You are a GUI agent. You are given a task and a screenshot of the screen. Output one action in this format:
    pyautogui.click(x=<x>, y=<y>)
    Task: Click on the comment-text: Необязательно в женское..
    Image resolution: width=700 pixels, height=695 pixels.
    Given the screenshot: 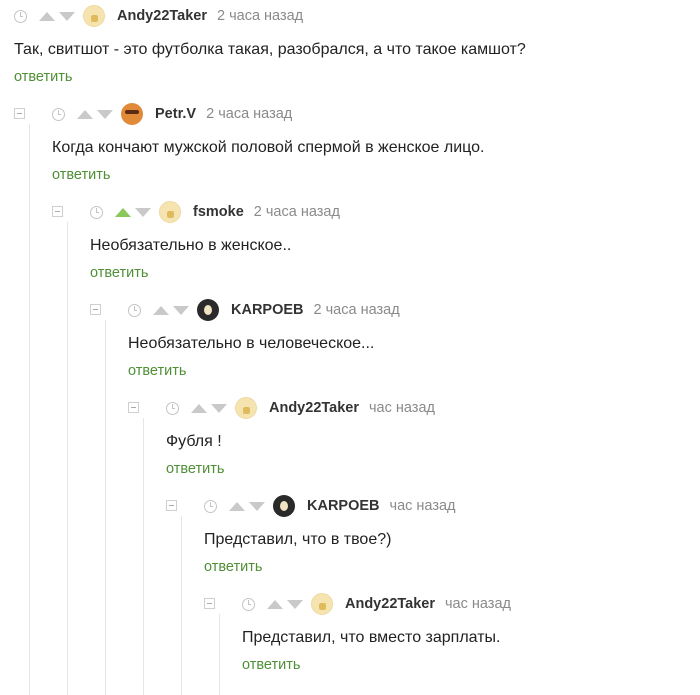 What is the action you would take?
    pyautogui.click(x=191, y=245)
    